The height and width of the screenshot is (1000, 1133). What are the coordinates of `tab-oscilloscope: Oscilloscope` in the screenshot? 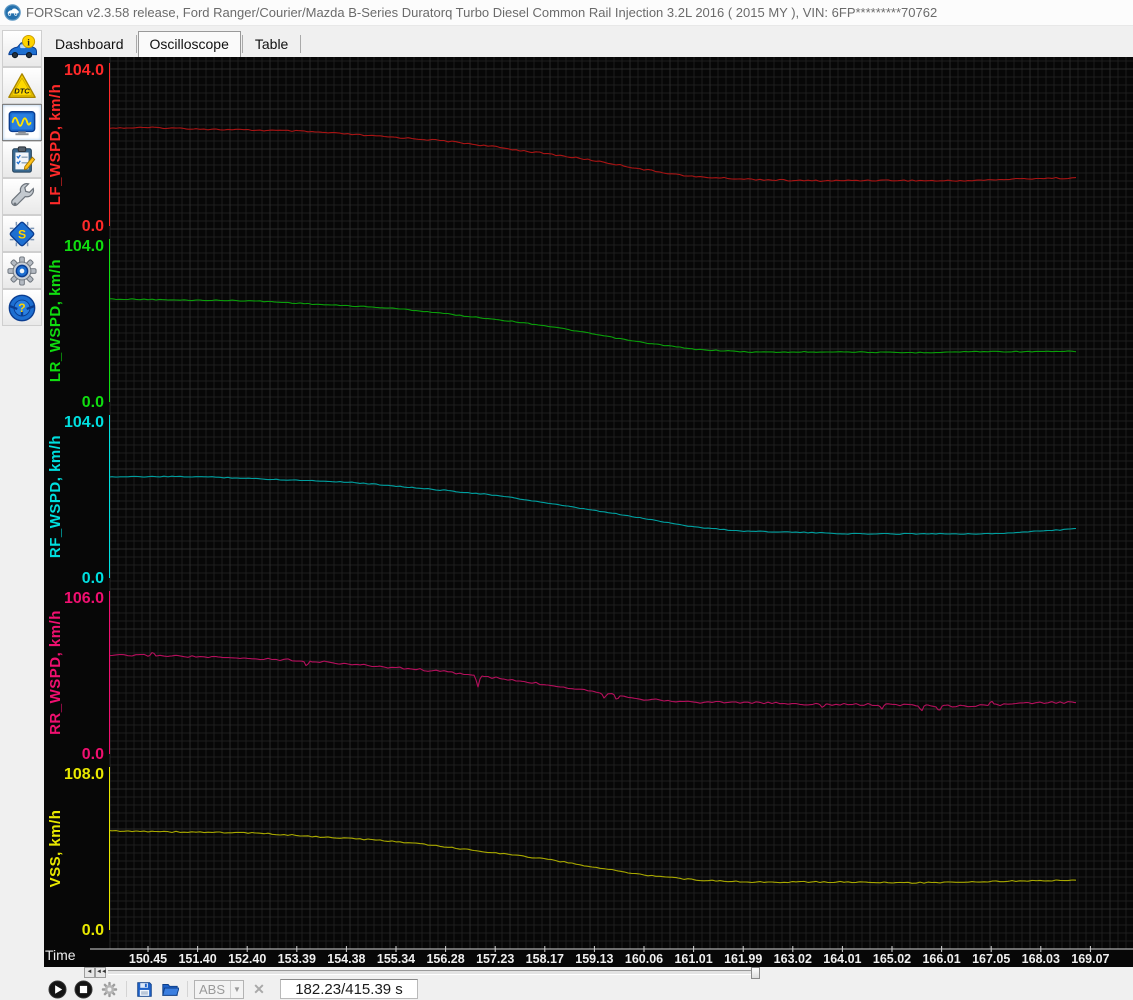 It's located at (189, 44).